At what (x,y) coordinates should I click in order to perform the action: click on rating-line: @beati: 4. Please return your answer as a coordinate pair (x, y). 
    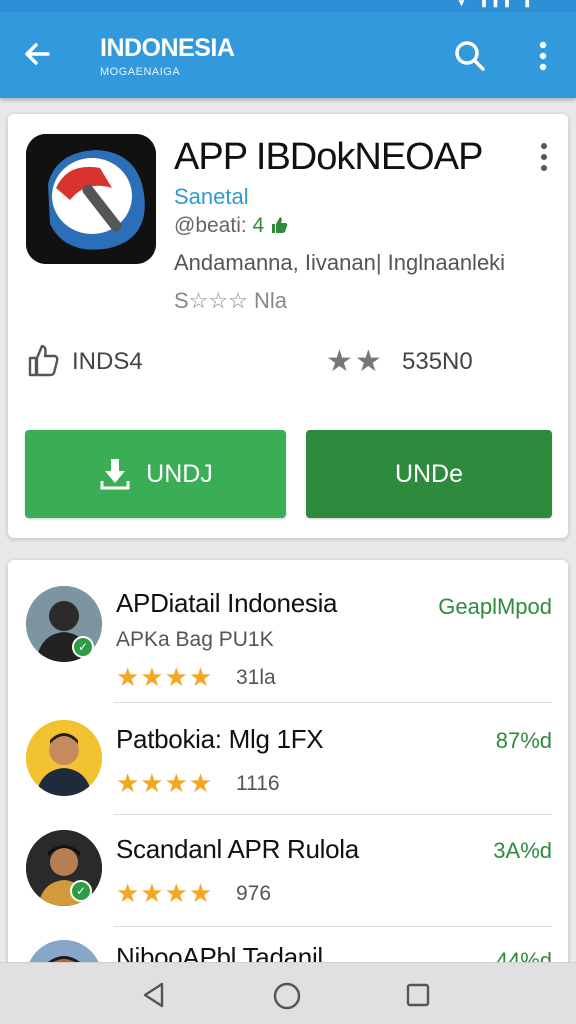
    Looking at the image, I should click on (231, 226).